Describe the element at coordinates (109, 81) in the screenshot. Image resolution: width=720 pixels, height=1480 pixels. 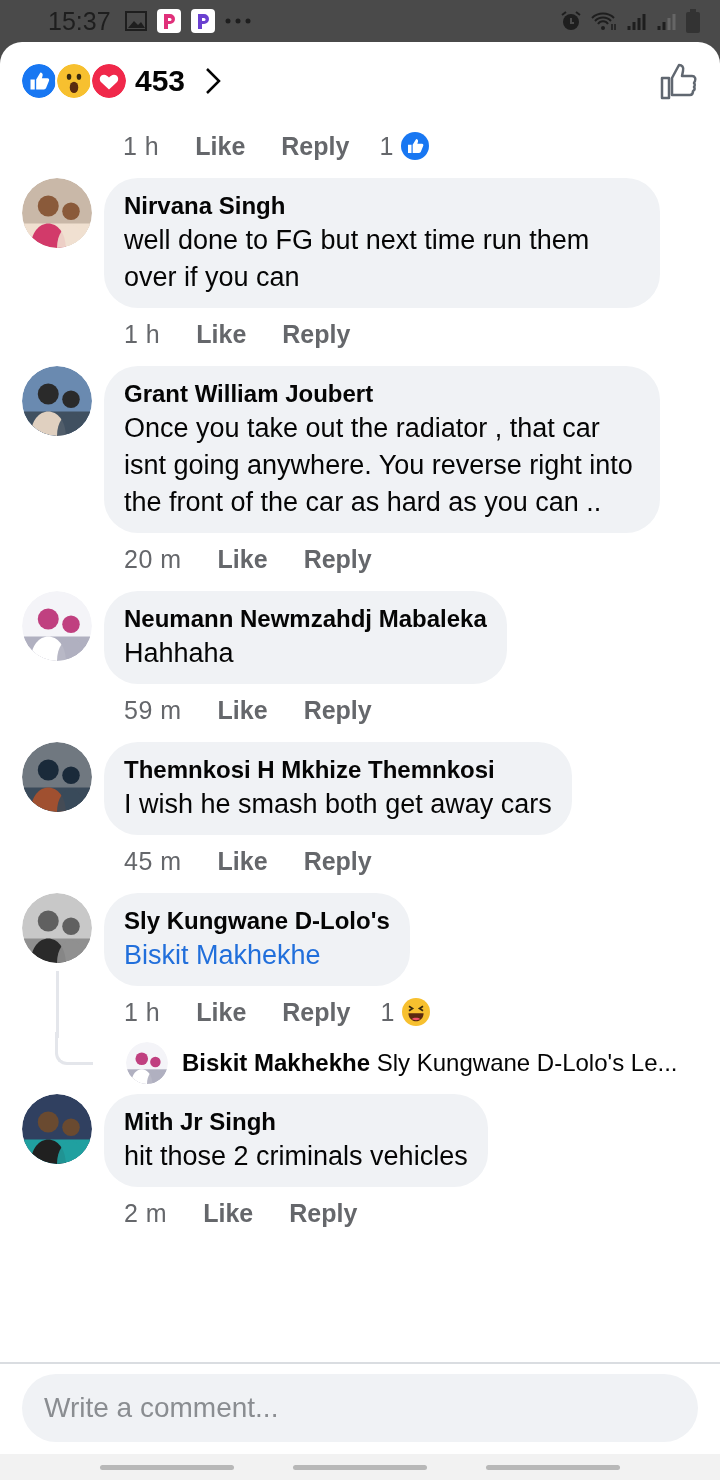
I see `love-reaction-icon` at that location.